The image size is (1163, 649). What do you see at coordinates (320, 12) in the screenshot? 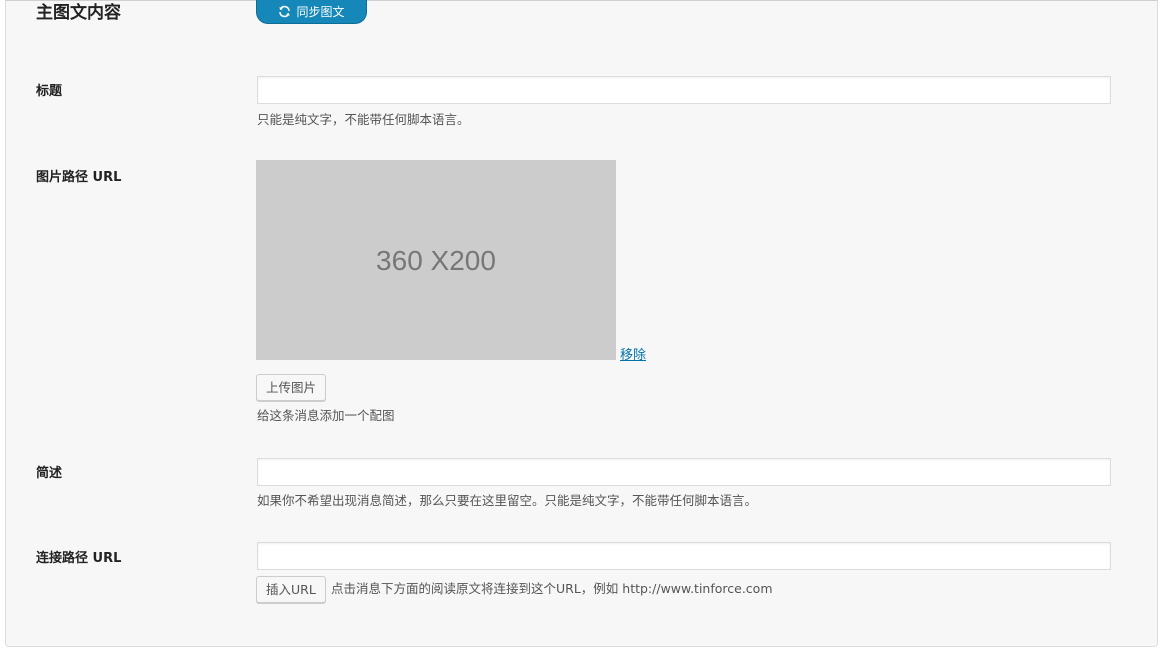
I see `sync-button-label: 同步图文` at bounding box center [320, 12].